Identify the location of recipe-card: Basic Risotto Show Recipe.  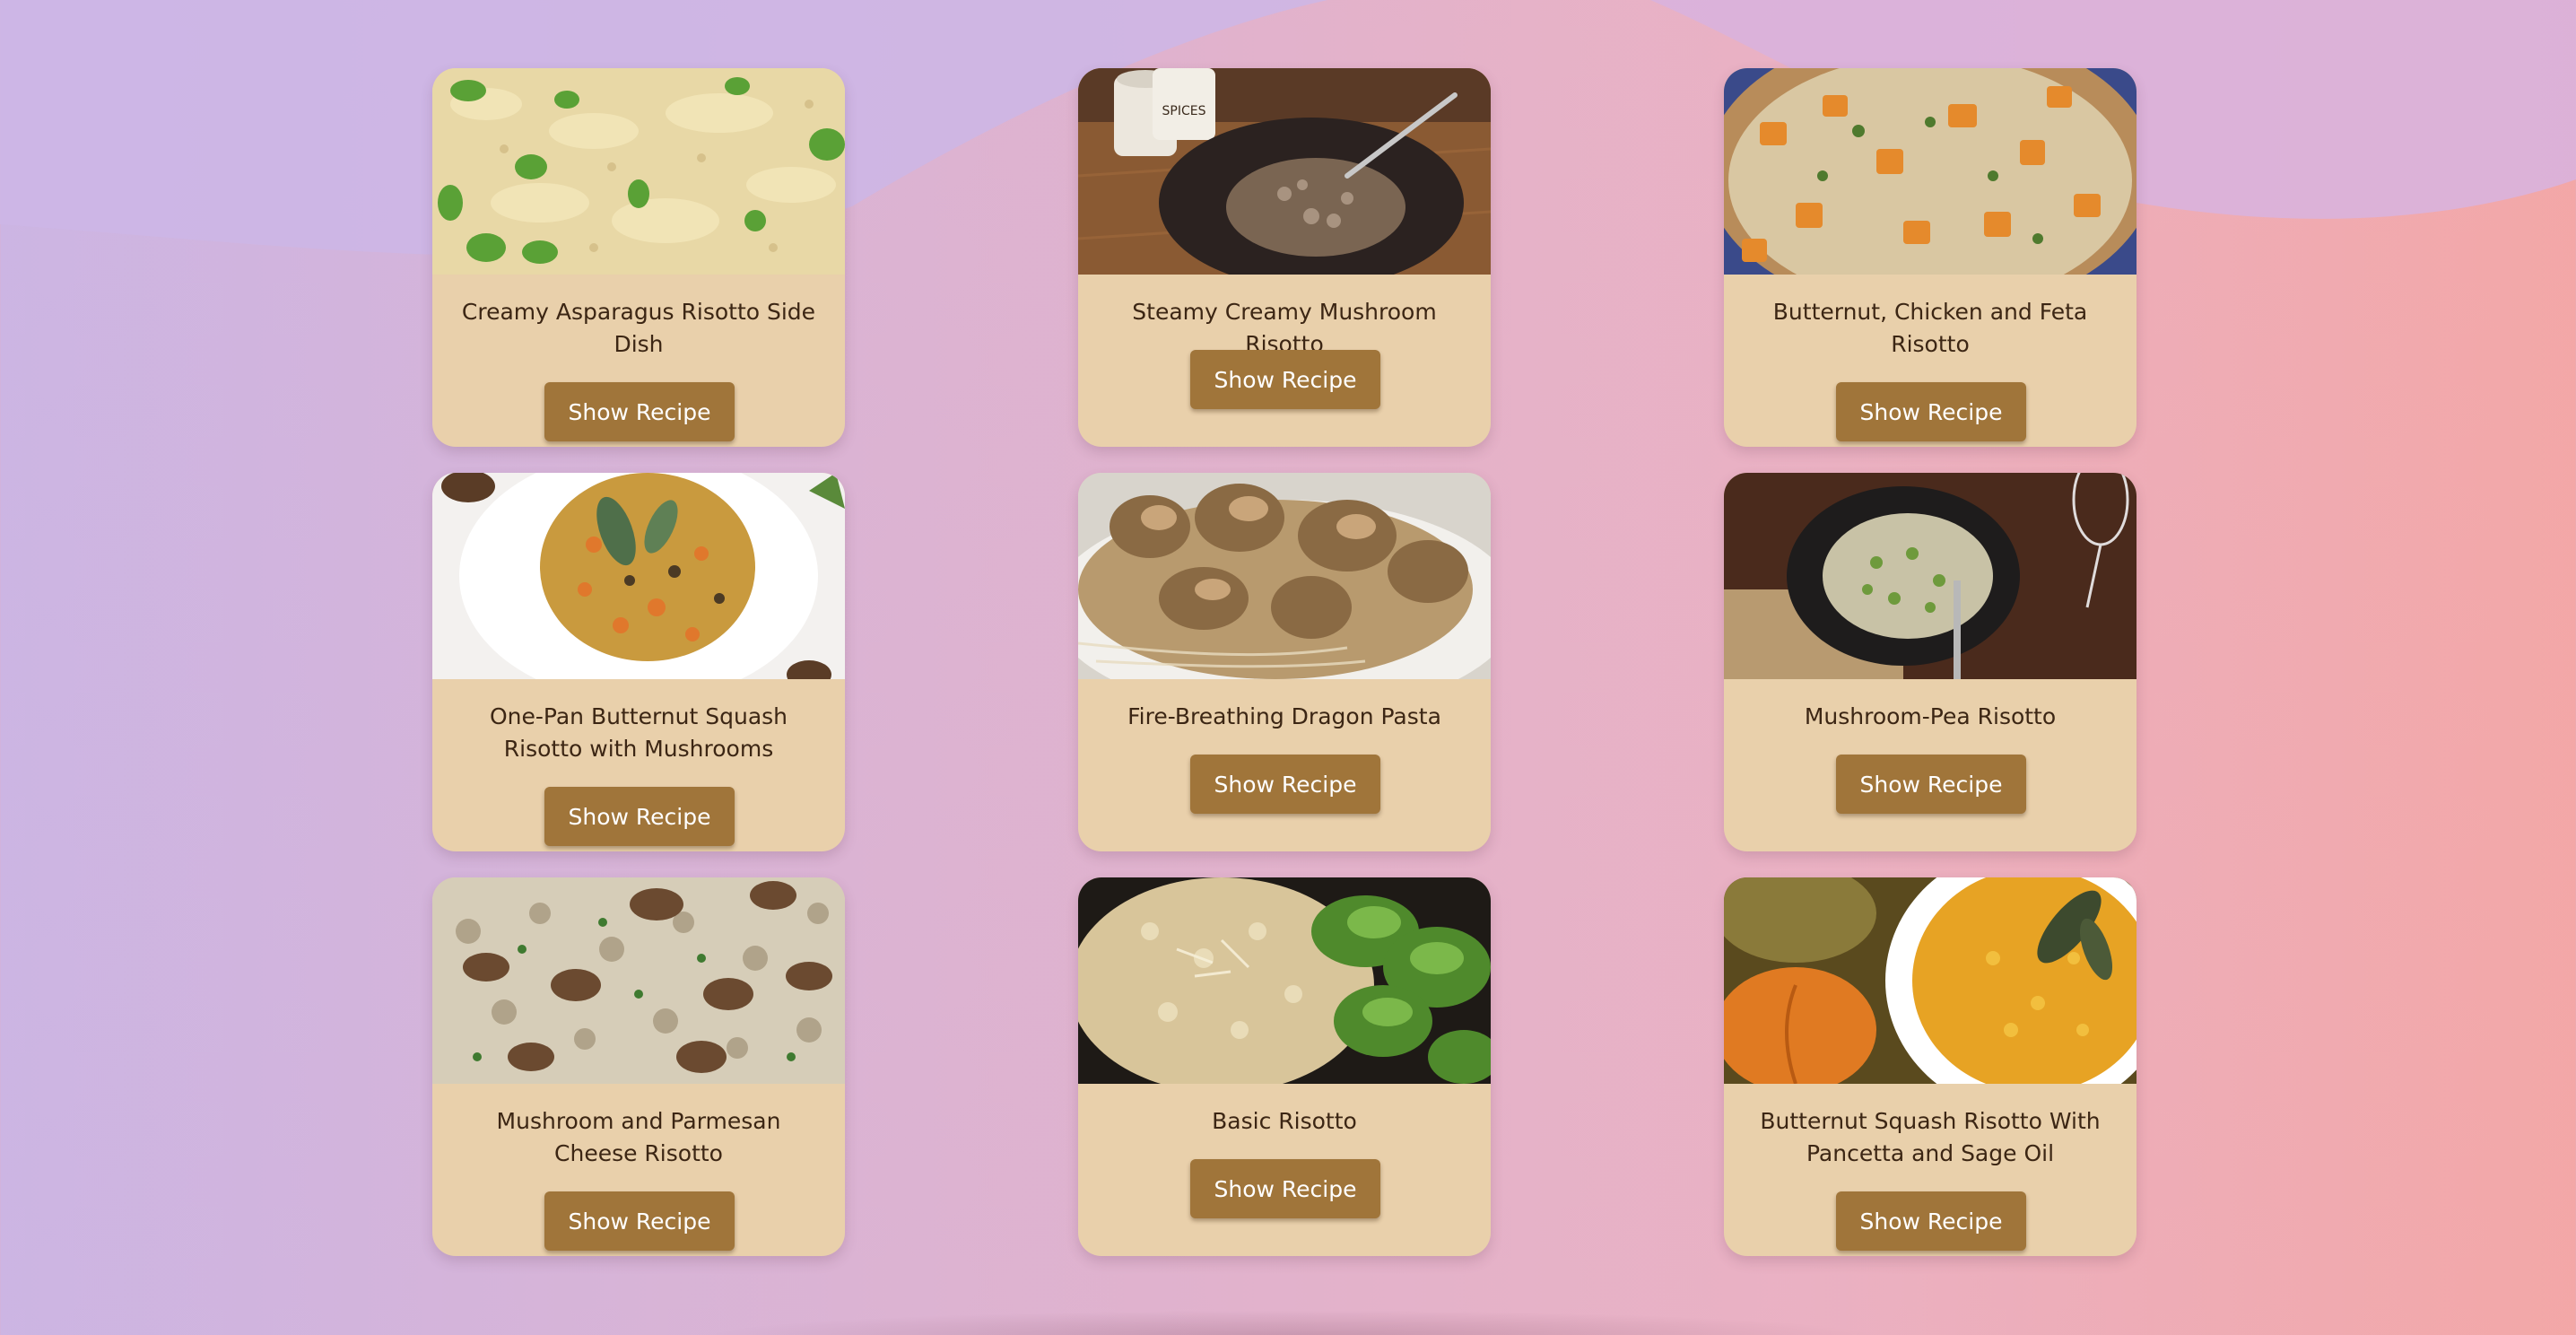
(1284, 1066).